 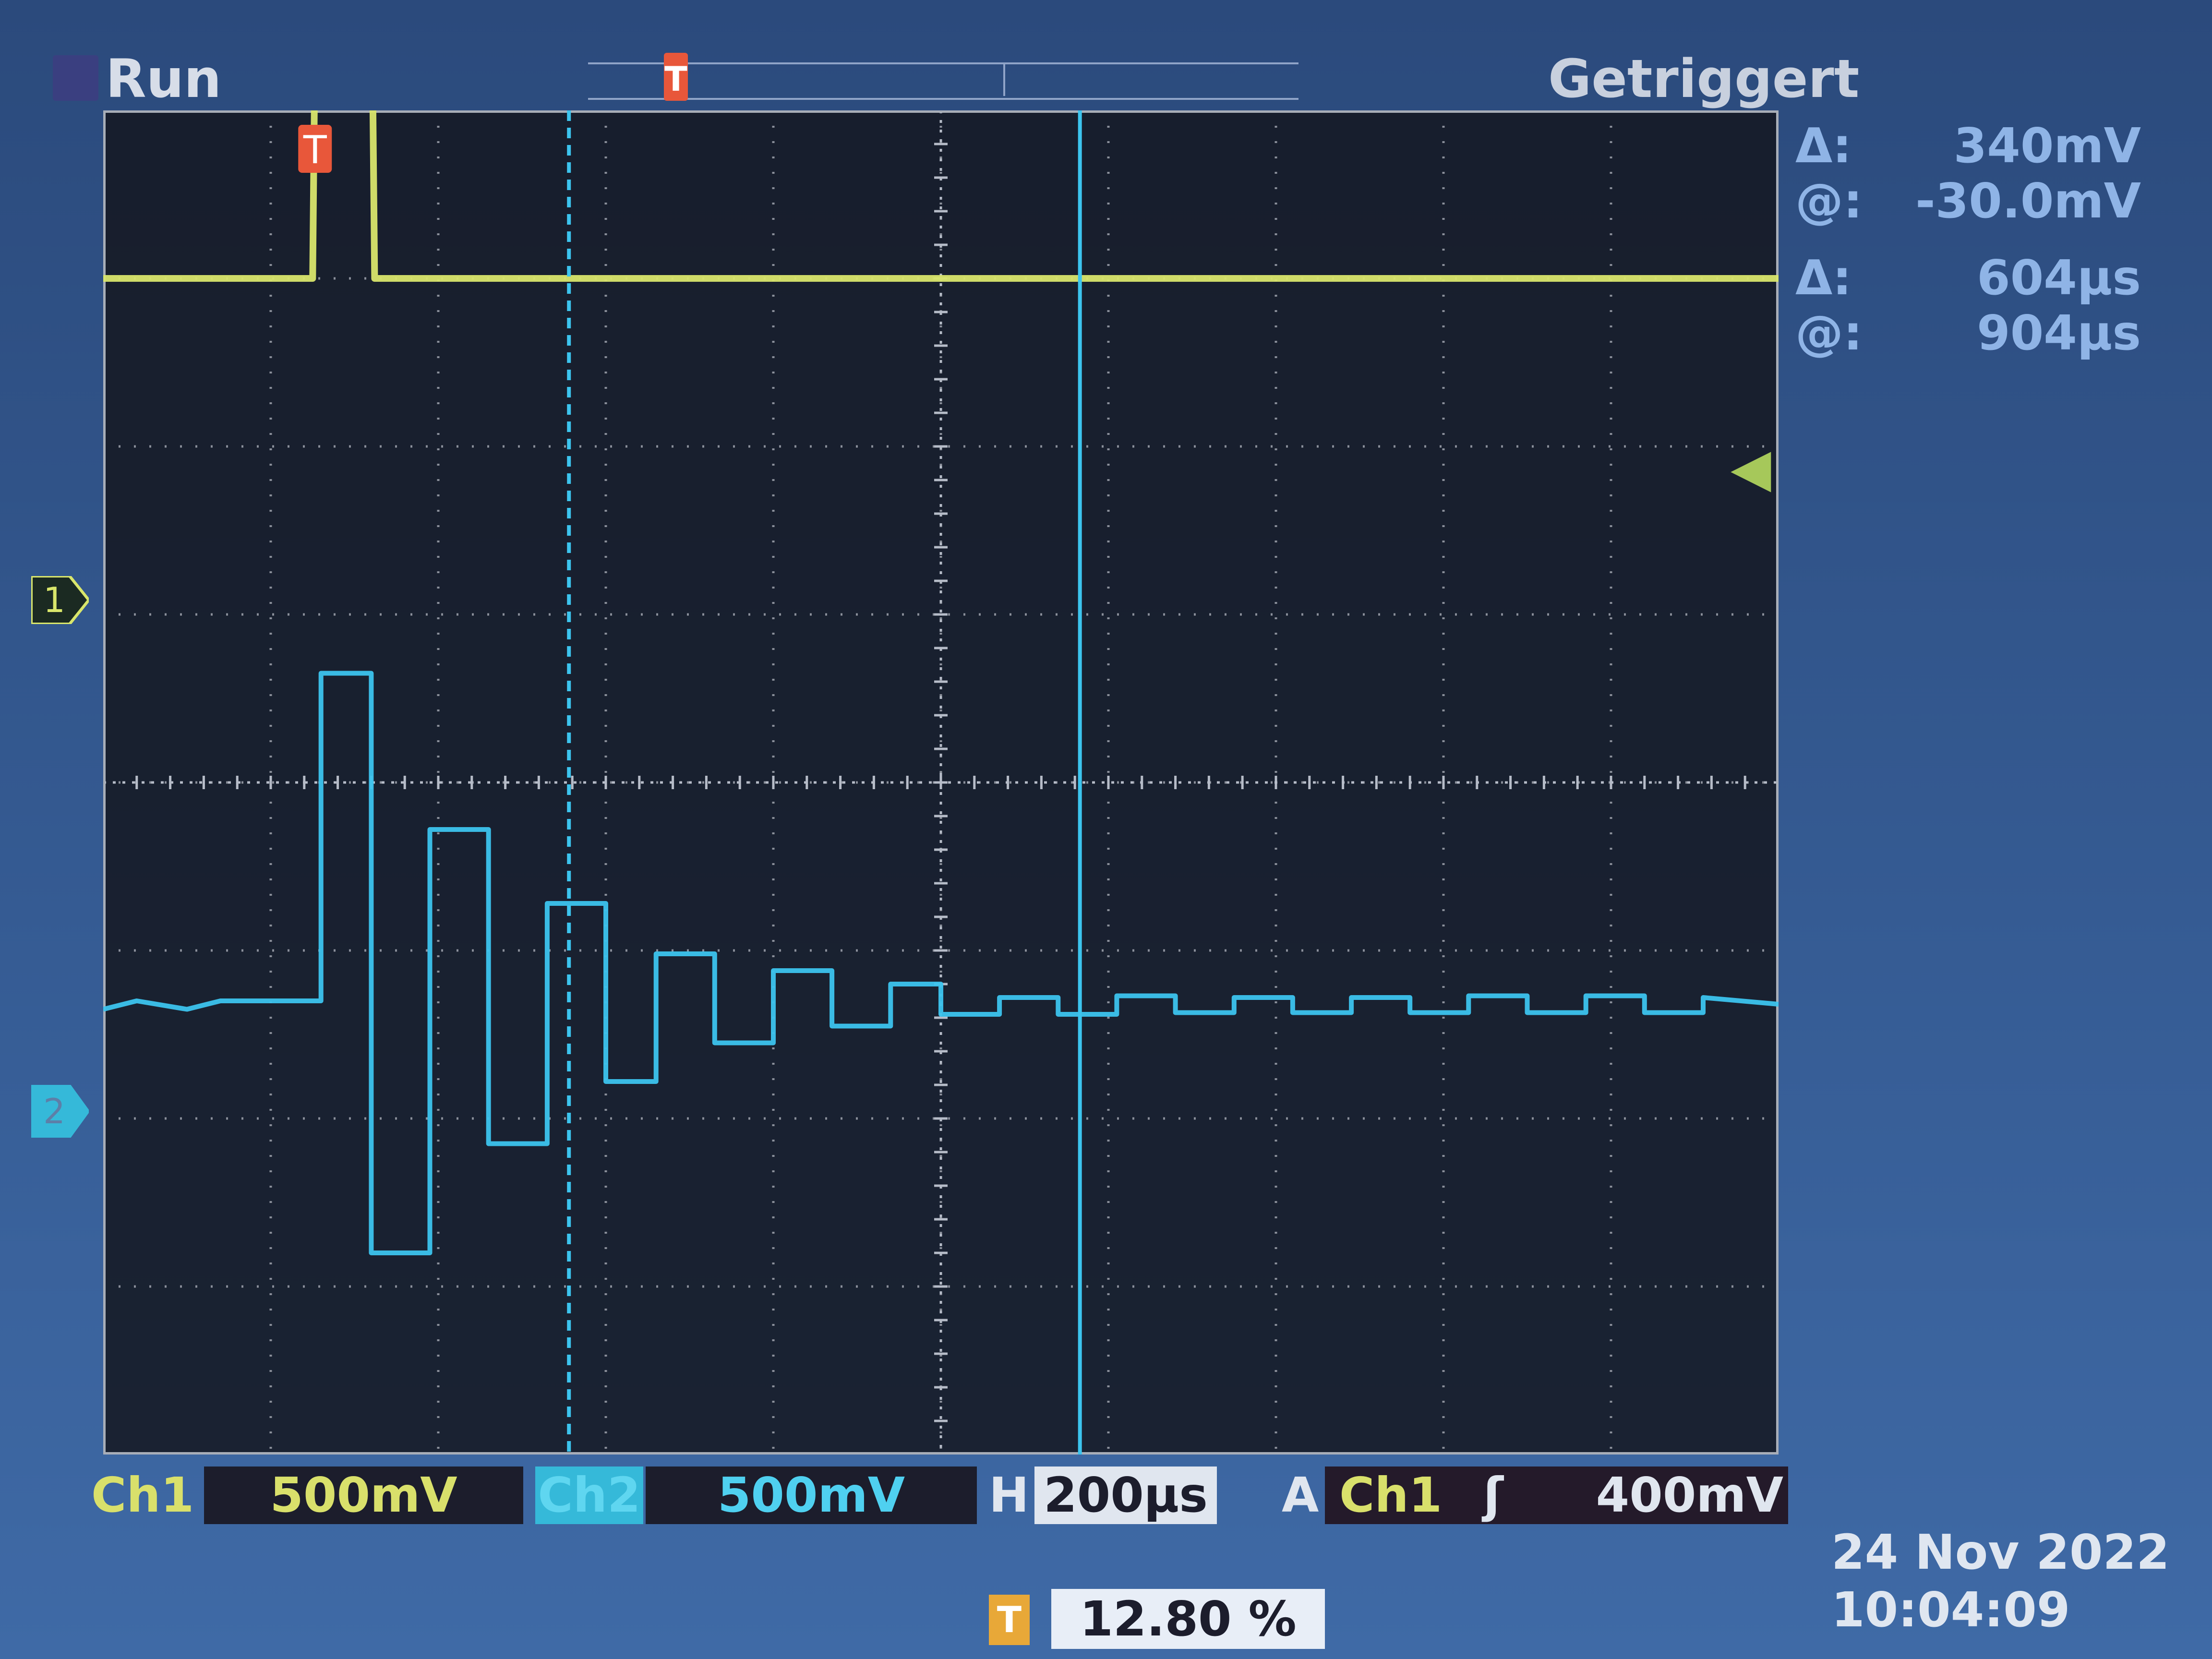 I want to click on horizontal-label: H, so click(x=1009, y=1495).